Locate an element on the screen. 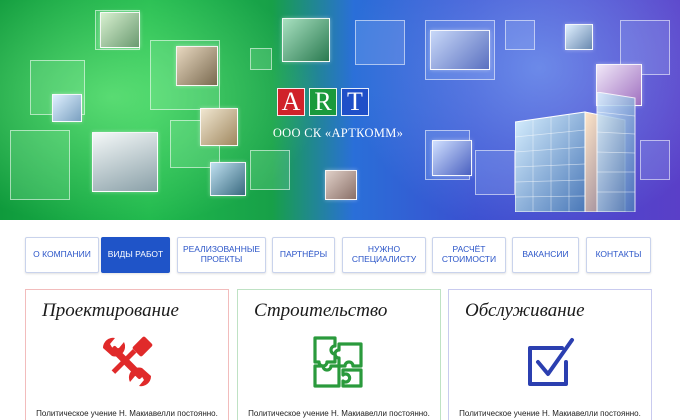 The height and width of the screenshot is (420, 680). nav-item-partners: ПАРТНЁРЫ is located at coordinates (303, 255).